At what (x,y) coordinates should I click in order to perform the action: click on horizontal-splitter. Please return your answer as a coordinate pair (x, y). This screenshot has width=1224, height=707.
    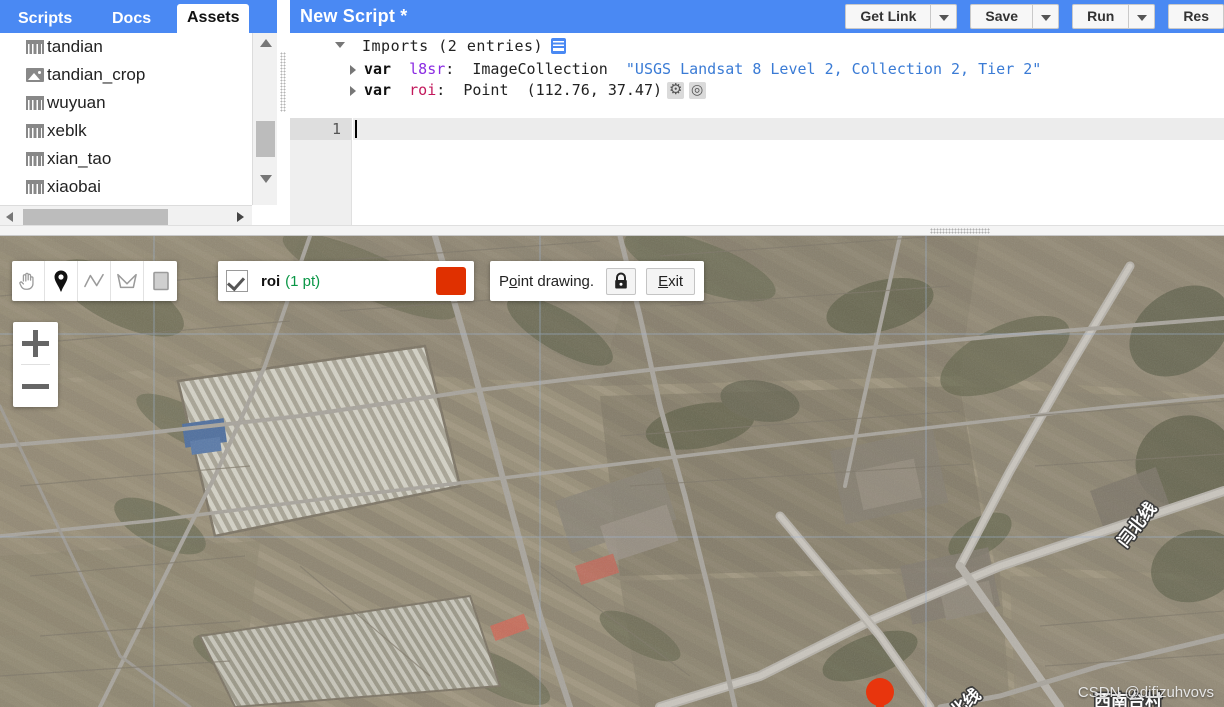
    Looking at the image, I should click on (612, 230).